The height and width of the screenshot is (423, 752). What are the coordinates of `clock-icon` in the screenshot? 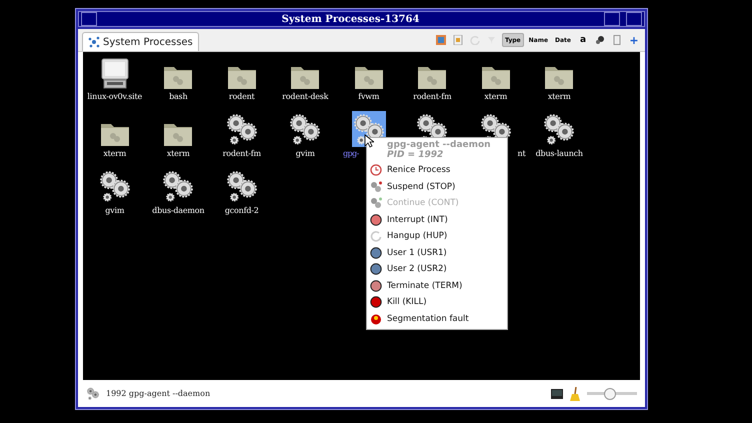 It's located at (376, 170).